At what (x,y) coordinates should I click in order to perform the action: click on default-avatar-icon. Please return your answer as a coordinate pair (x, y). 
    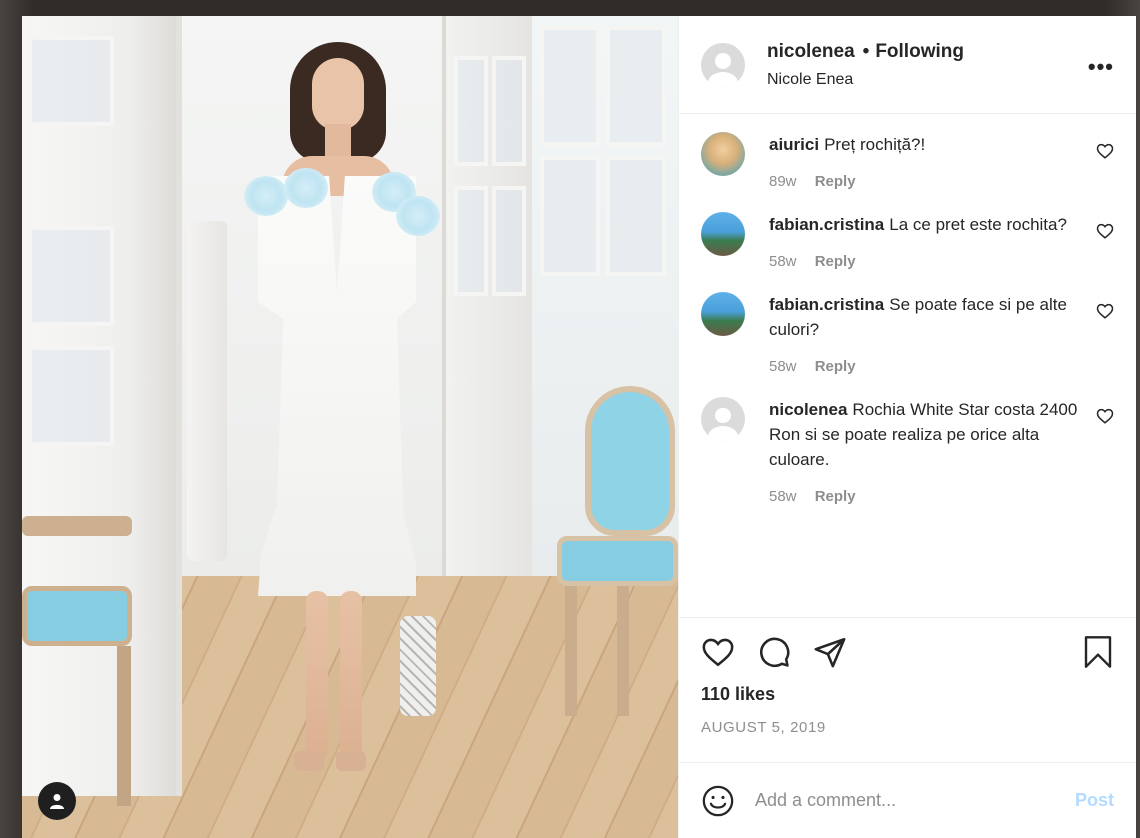
    Looking at the image, I should click on (723, 419).